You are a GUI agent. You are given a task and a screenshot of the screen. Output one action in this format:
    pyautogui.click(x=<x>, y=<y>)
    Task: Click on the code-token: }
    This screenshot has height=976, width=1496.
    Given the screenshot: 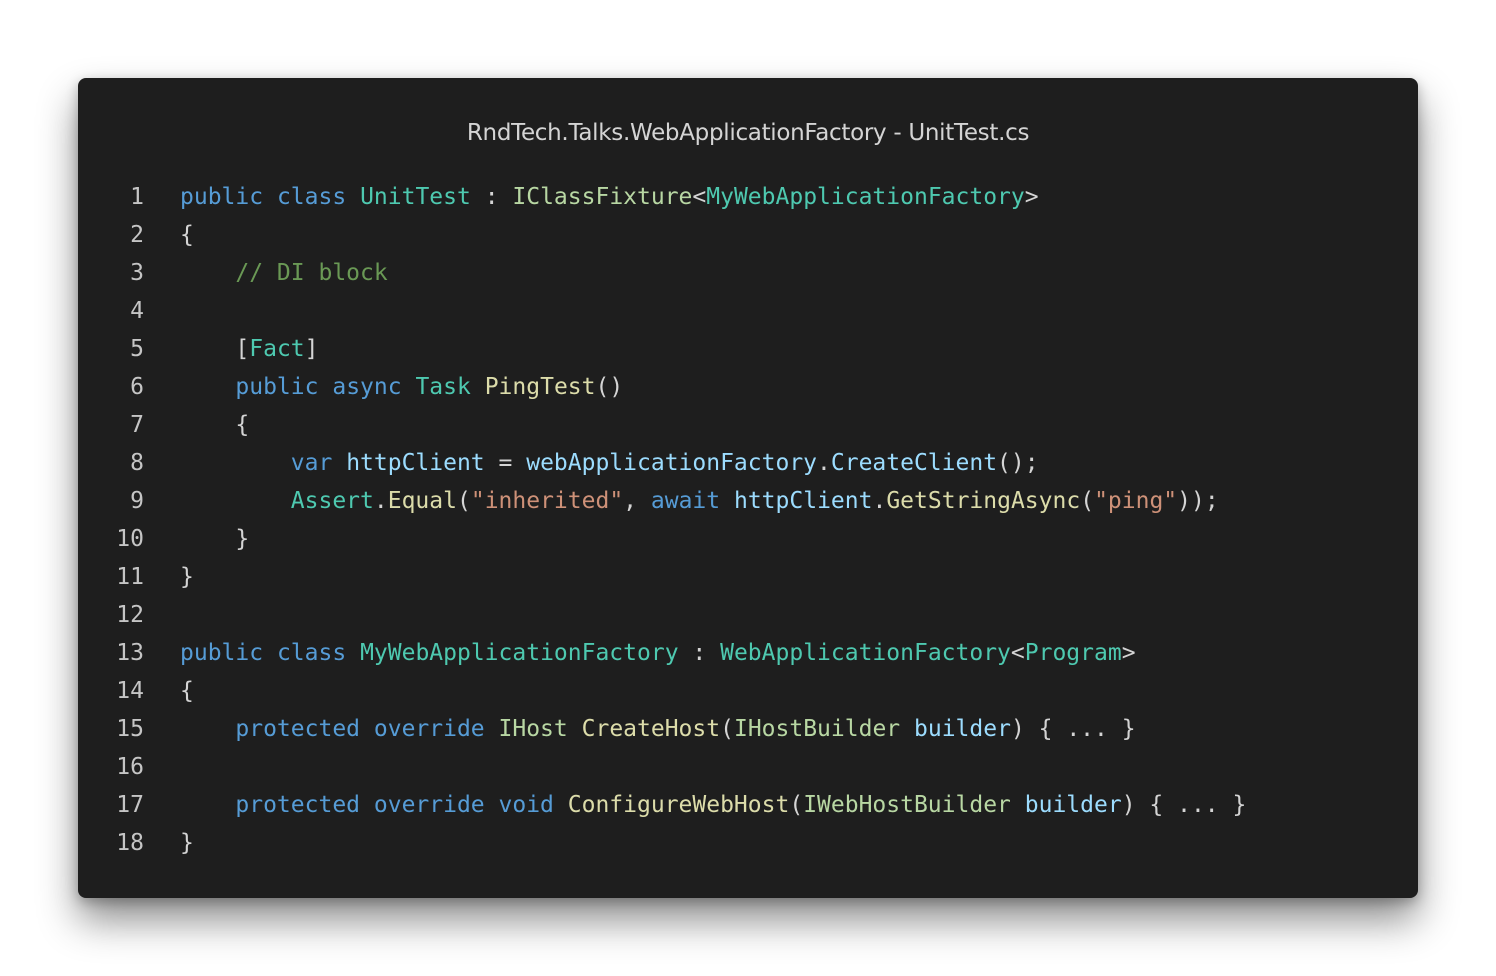 What is the action you would take?
    pyautogui.click(x=187, y=843)
    